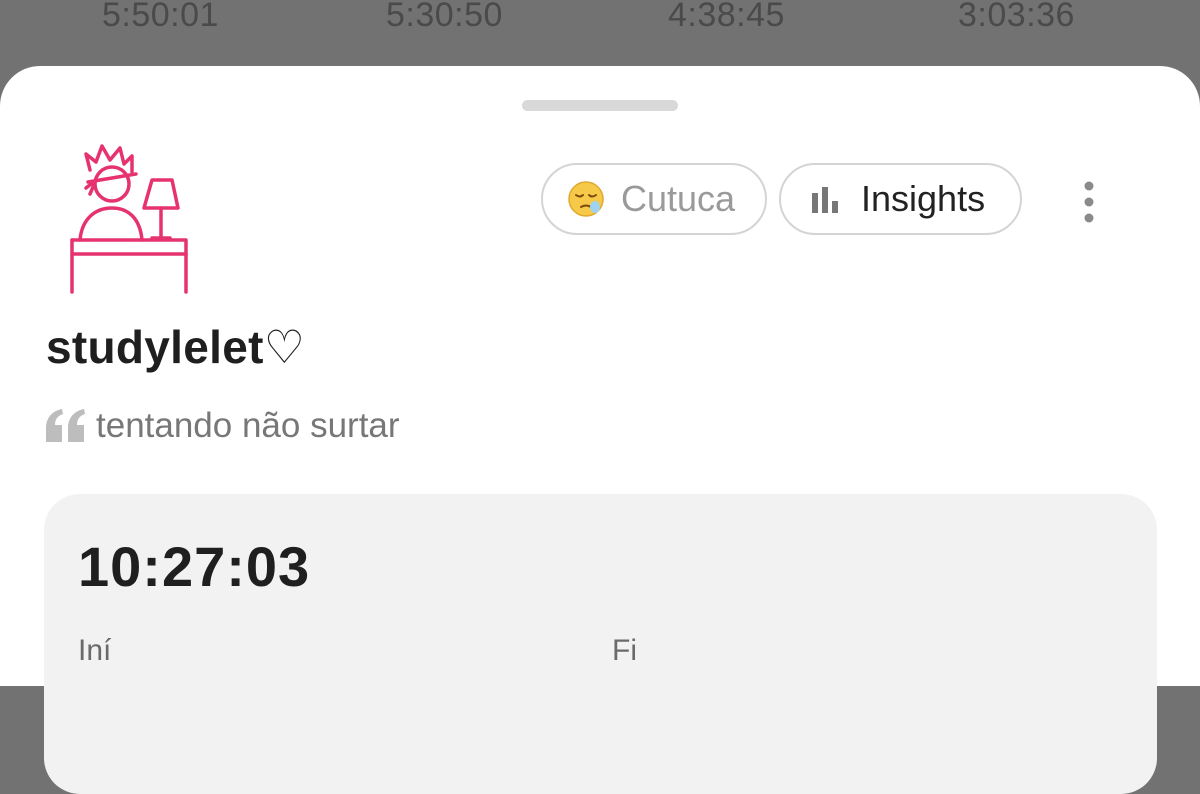 The width and height of the screenshot is (1200, 794). I want to click on insights-button: Insights, so click(900, 199).